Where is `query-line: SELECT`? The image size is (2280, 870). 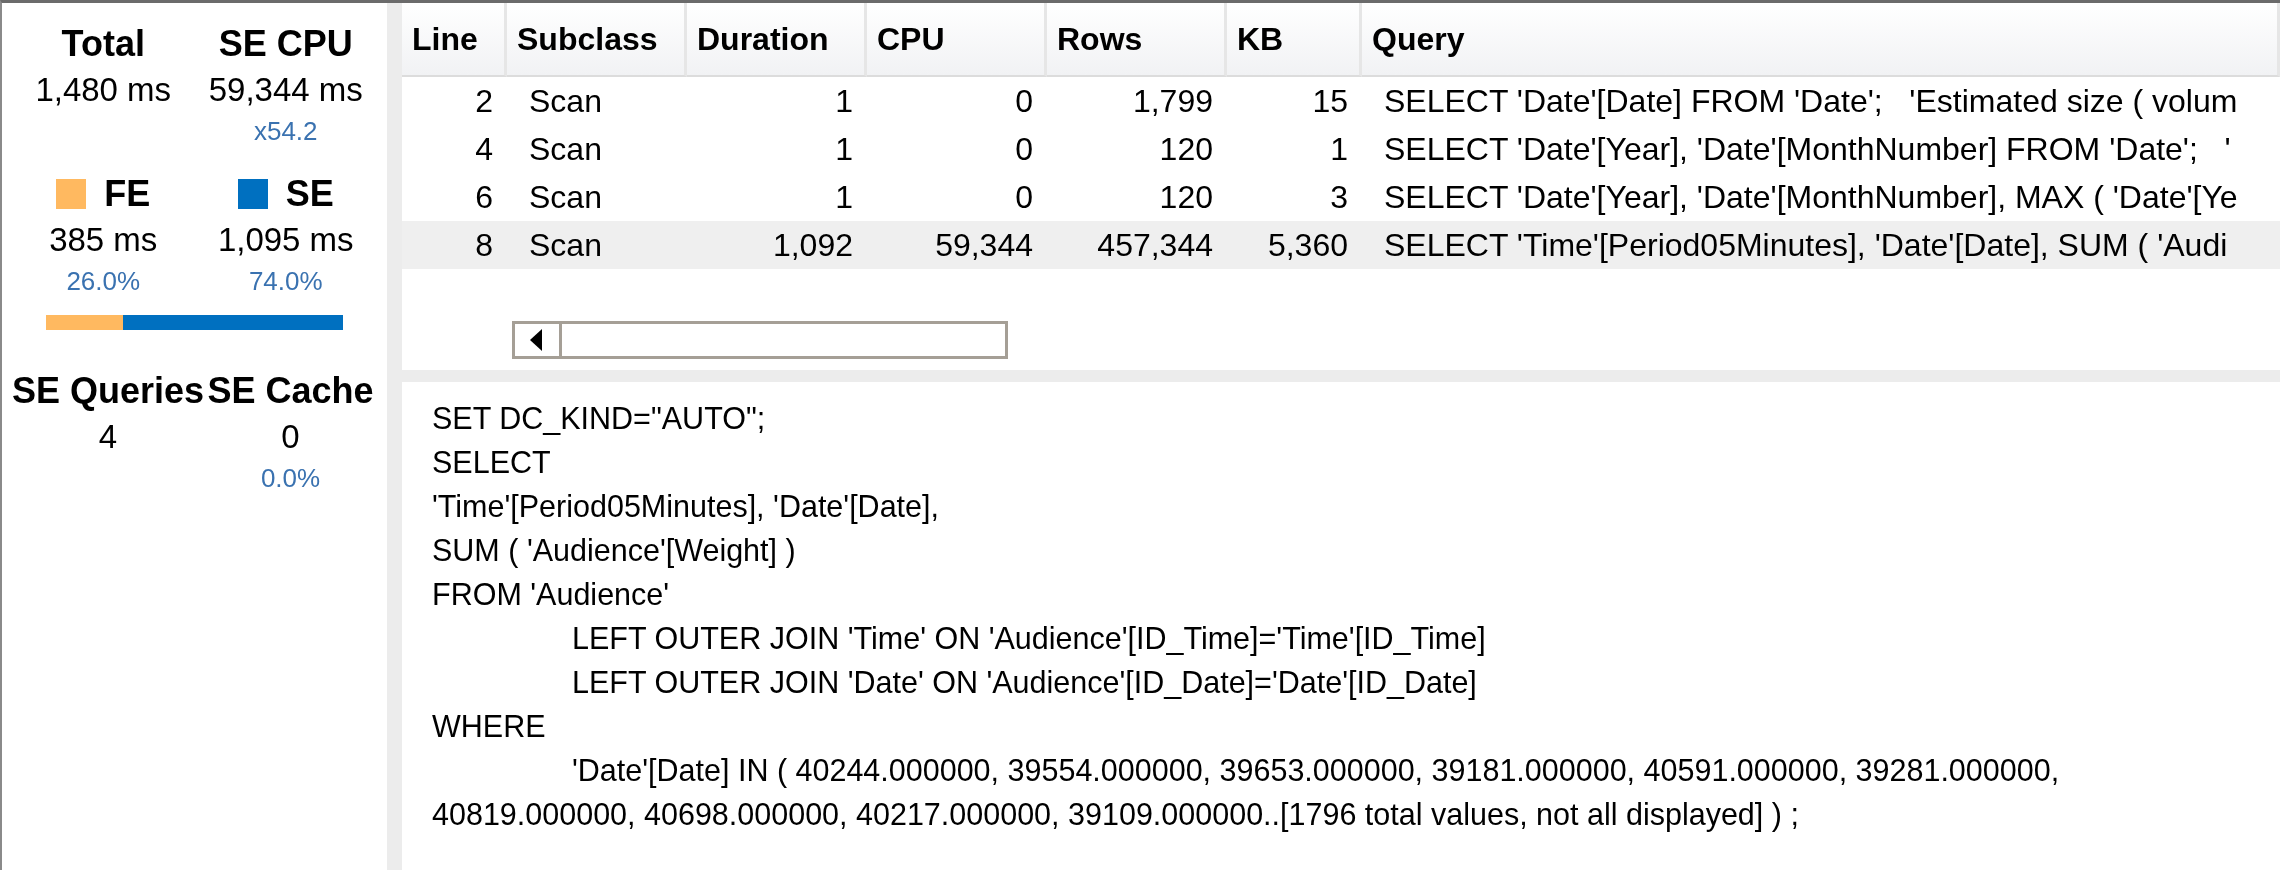
query-line: SELECT is located at coordinates (492, 462).